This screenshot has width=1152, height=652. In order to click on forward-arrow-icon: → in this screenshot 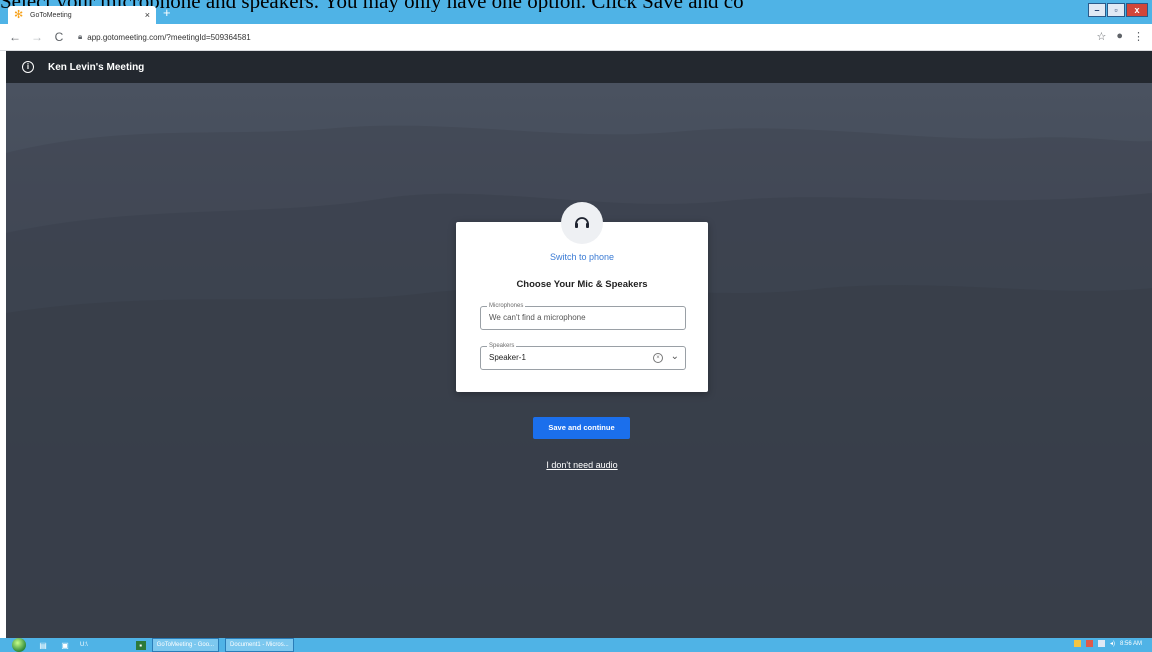, I will do `click(37, 37)`.